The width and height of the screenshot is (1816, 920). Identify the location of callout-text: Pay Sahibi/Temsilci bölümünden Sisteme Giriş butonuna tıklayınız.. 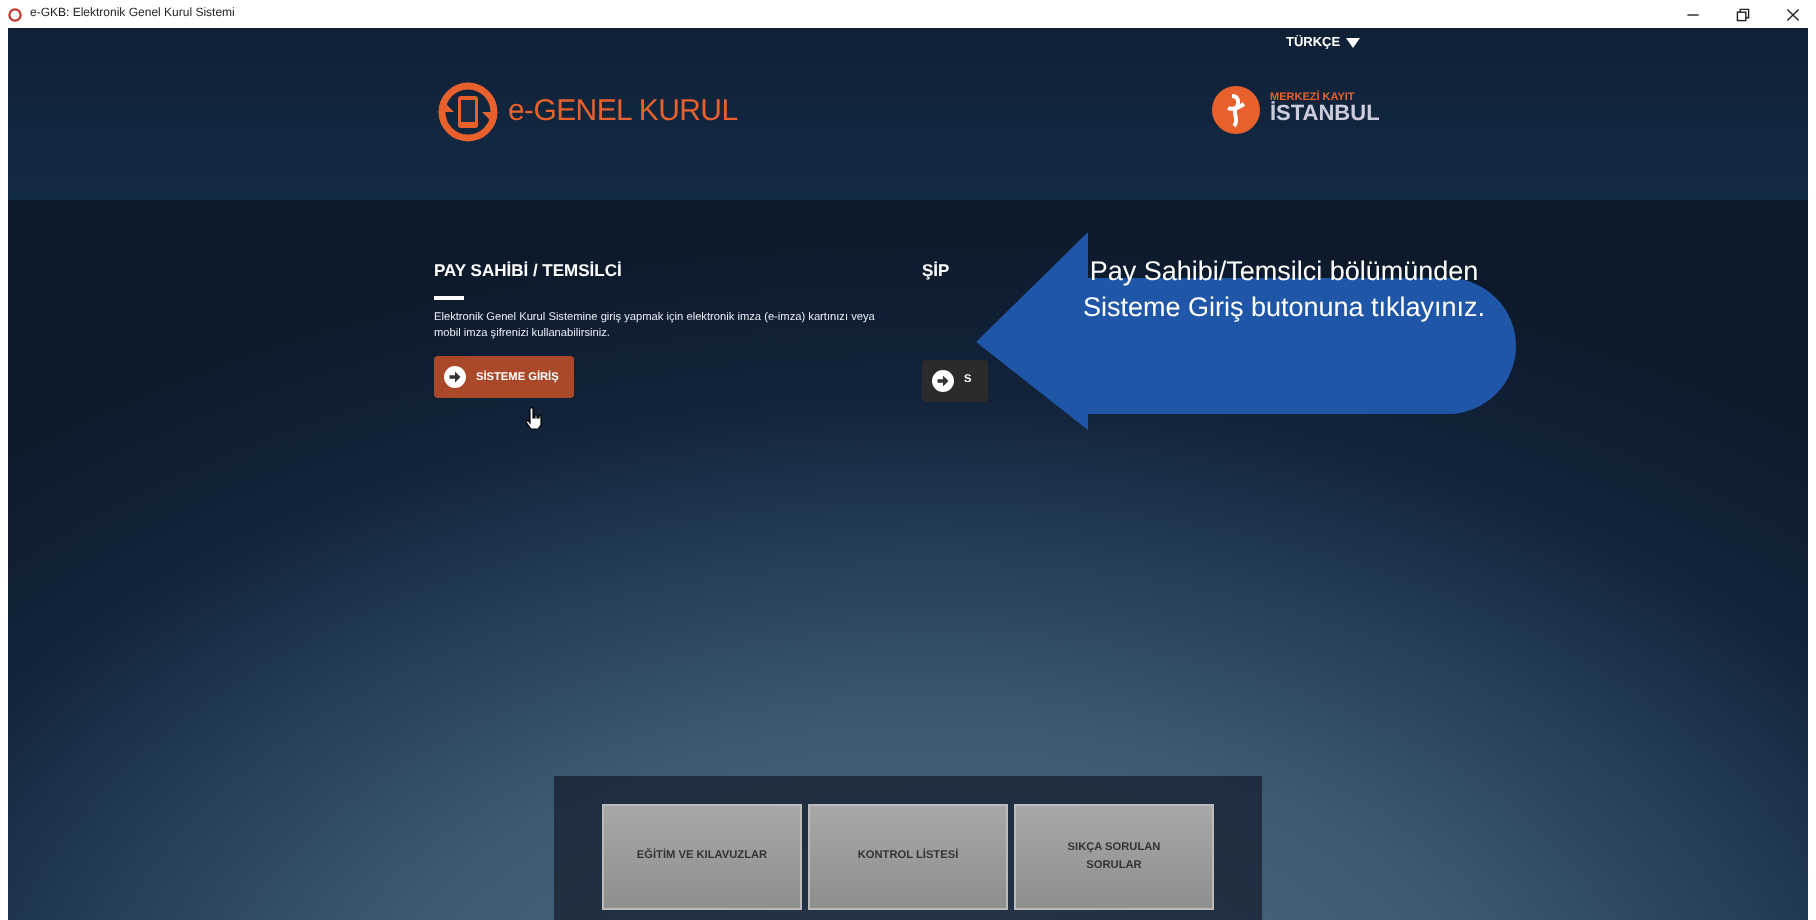
(1284, 290).